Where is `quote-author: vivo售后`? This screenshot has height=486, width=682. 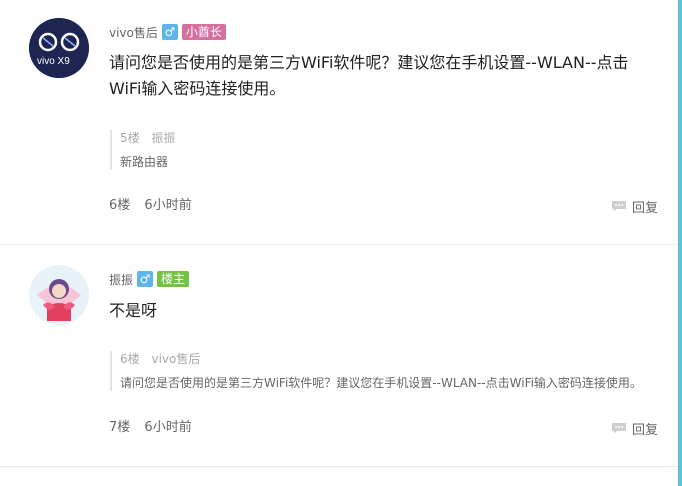 quote-author: vivo售后 is located at coordinates (175, 359).